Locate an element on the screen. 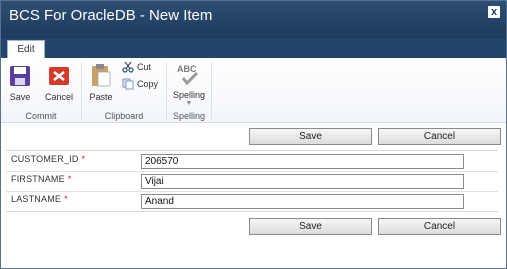  spelling-button: ABC Spelling ▼ is located at coordinates (189, 84).